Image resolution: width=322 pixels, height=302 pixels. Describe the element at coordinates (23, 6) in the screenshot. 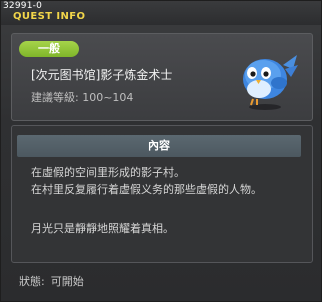

I see `quest-id-label: 32991-0` at that location.